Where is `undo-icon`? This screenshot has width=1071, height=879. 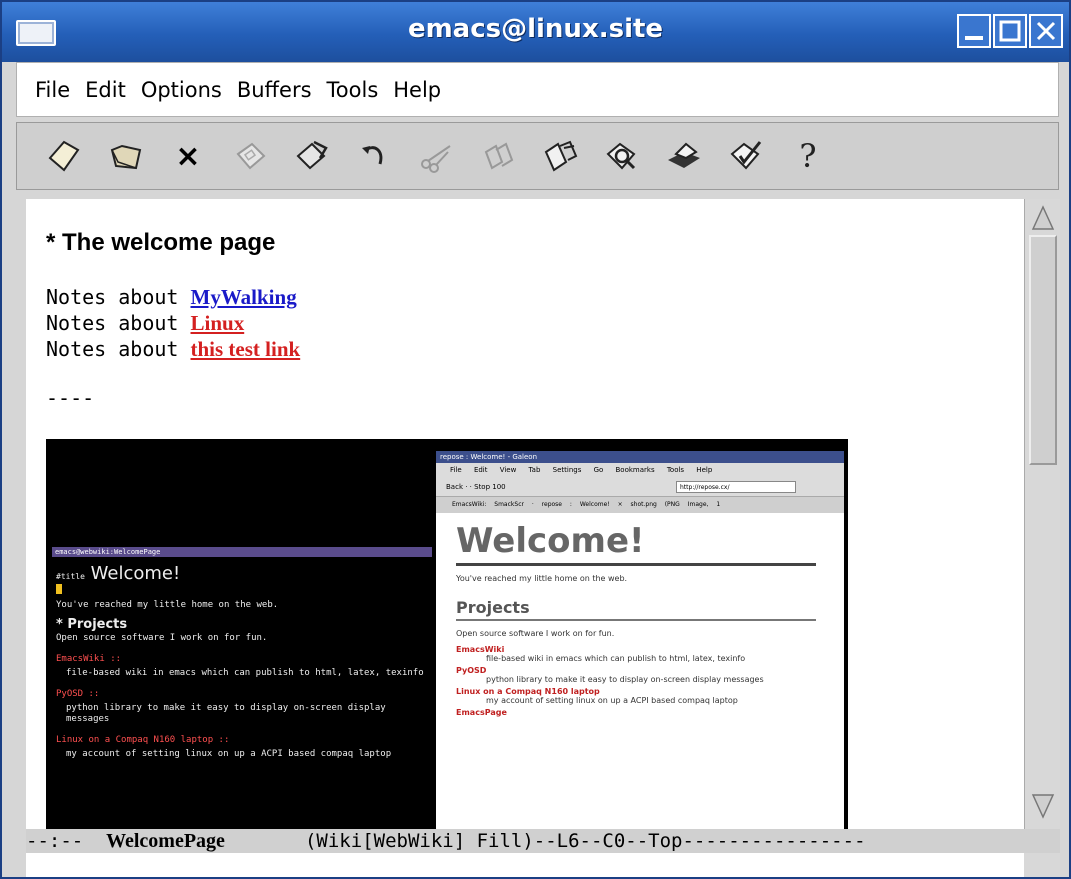
undo-icon is located at coordinates (372, 155).